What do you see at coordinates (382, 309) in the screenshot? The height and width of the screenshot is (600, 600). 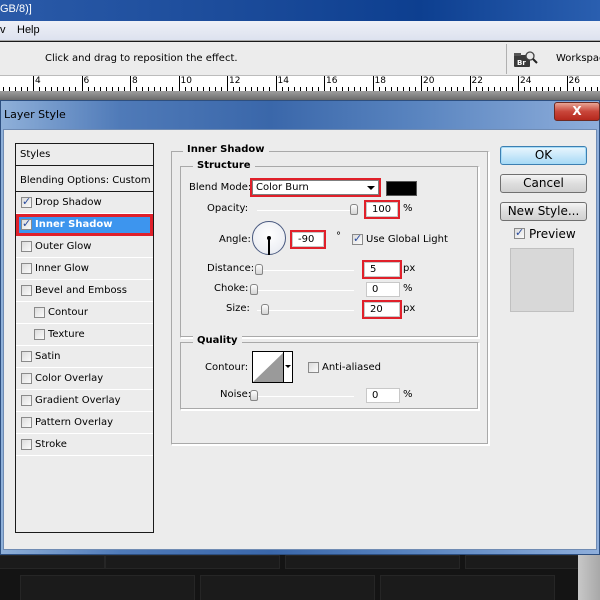 I see `size-input: 20` at bounding box center [382, 309].